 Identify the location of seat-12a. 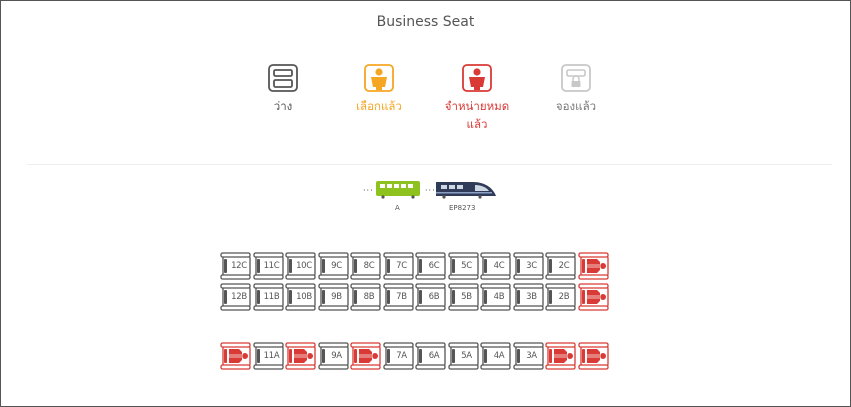
(236, 356).